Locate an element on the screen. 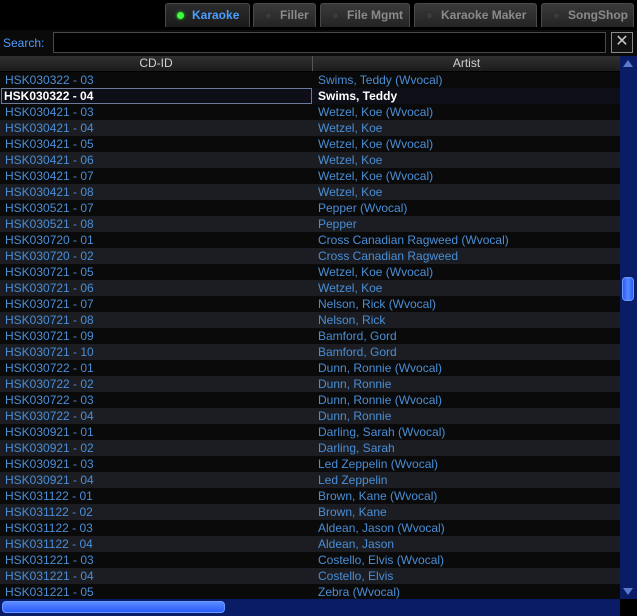  tab-karaoke: Karaoke is located at coordinates (207, 15).